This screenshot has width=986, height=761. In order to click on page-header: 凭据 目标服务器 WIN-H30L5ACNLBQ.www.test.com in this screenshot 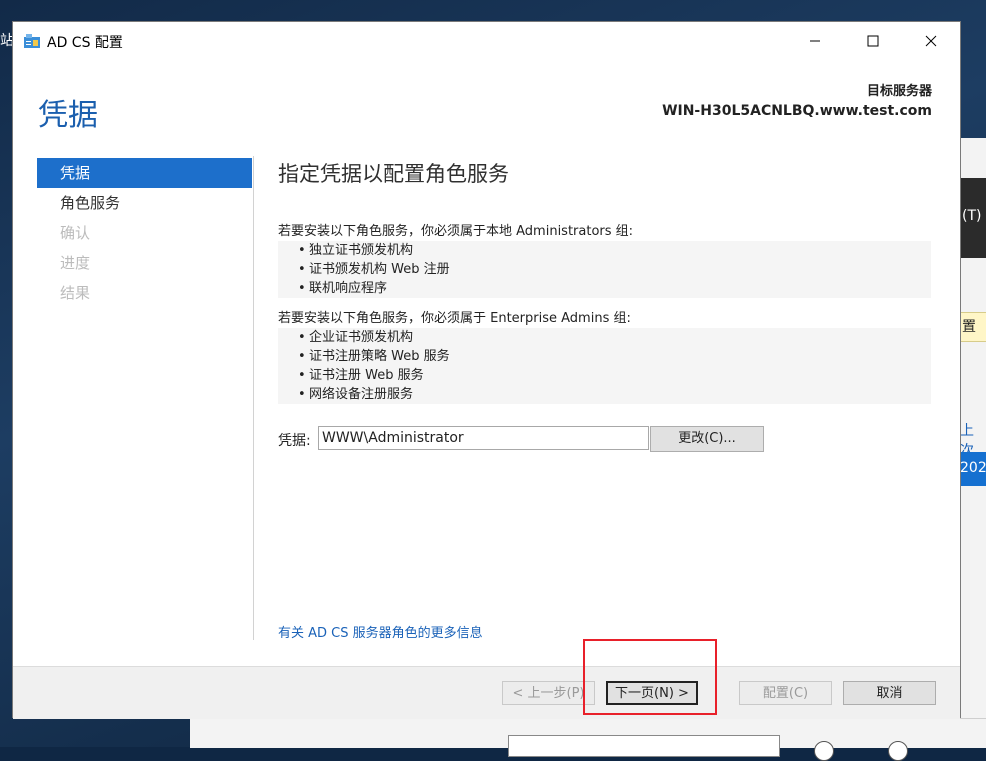, I will do `click(486, 108)`.